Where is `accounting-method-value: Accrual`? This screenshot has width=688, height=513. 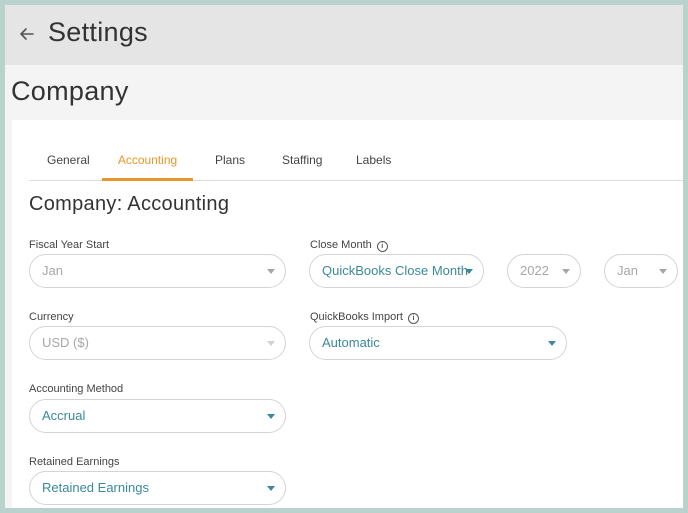 accounting-method-value: Accrual is located at coordinates (64, 415).